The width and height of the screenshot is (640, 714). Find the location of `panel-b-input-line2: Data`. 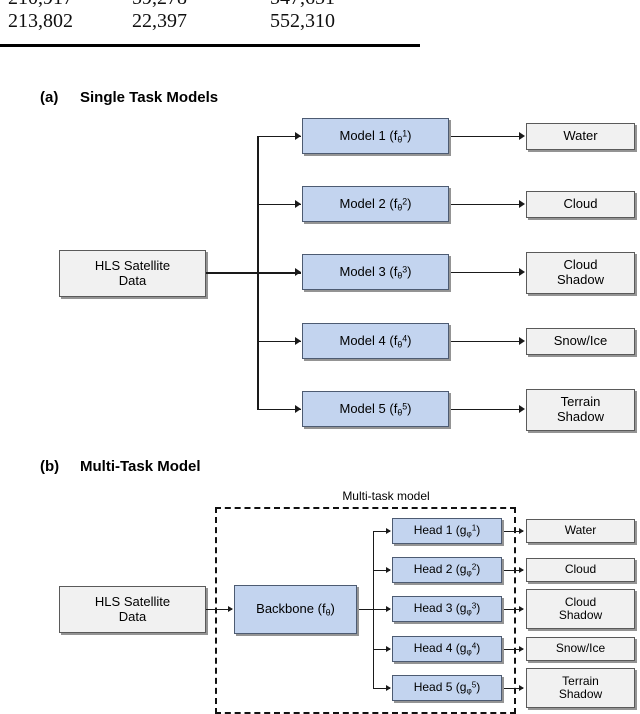

panel-b-input-line2: Data is located at coordinates (132, 616).